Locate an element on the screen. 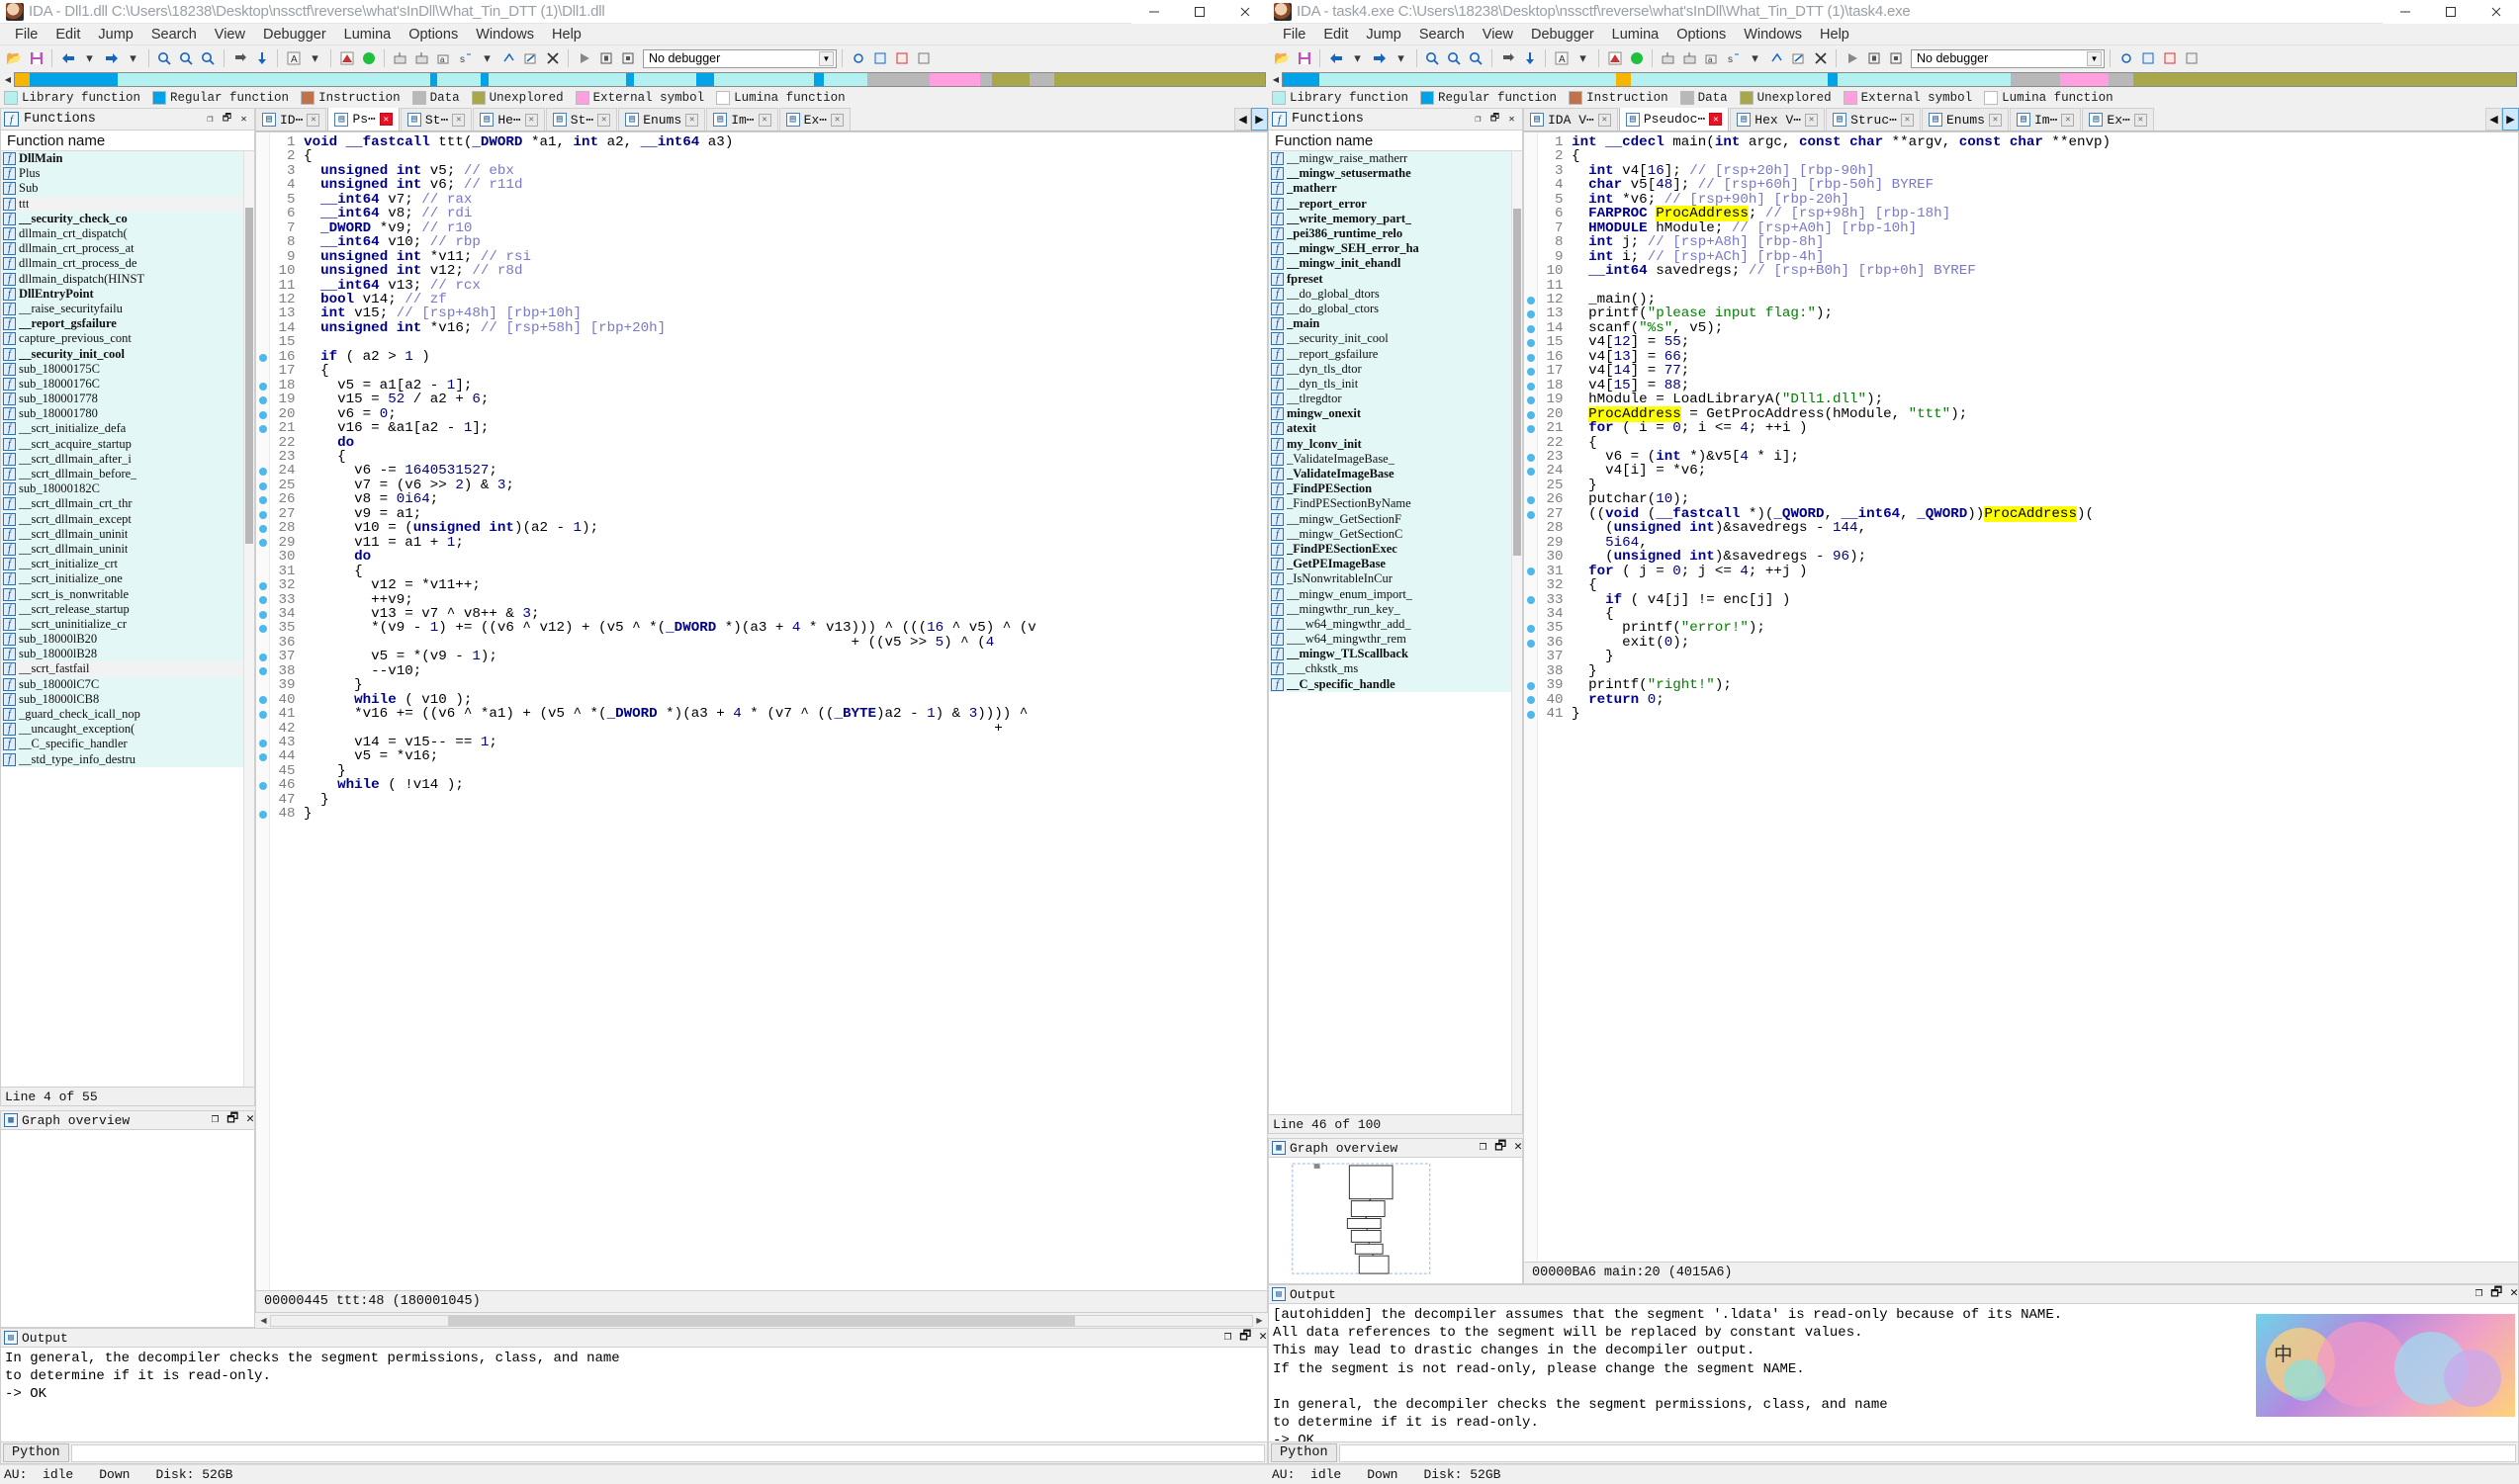  list-item: f __scrt_dllmain_except is located at coordinates (127, 519).